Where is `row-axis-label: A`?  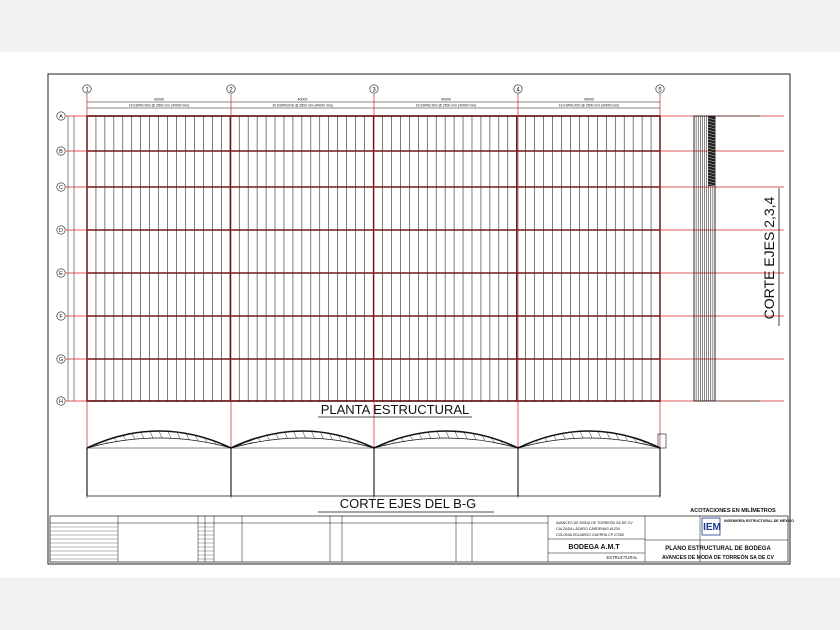
row-axis-label: A is located at coordinates (61, 117).